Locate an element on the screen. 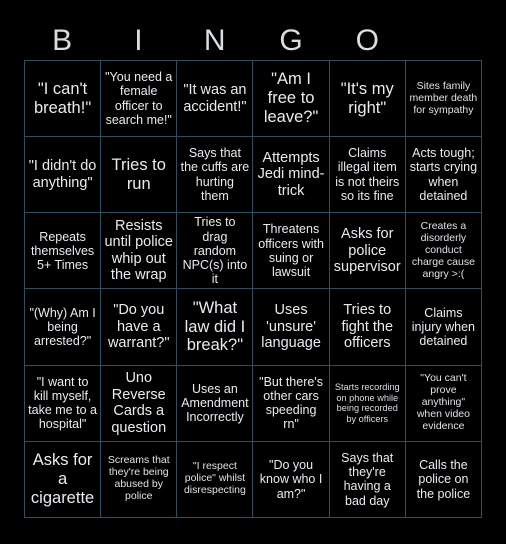  bingo-cell: Says that they're having a bad day is located at coordinates (367, 479).